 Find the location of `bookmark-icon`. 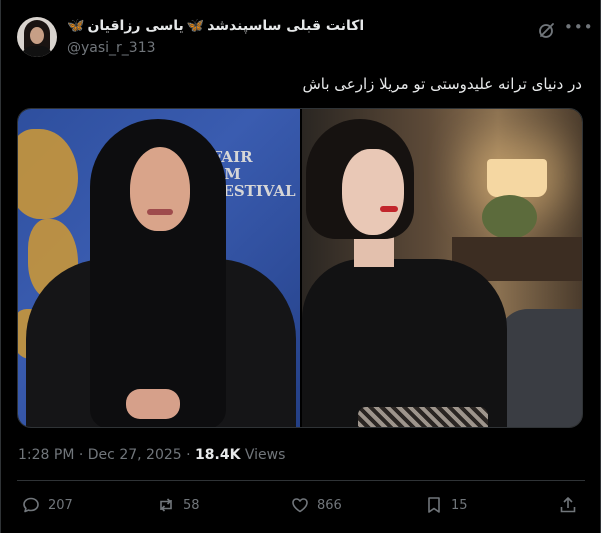

bookmark-icon is located at coordinates (434, 505).